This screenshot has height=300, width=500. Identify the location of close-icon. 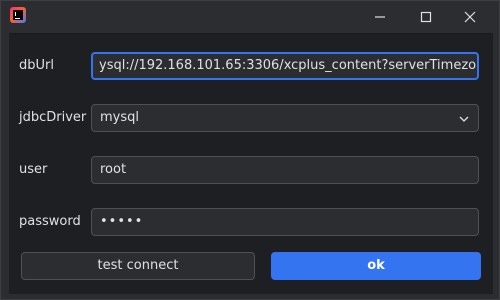
(470, 17).